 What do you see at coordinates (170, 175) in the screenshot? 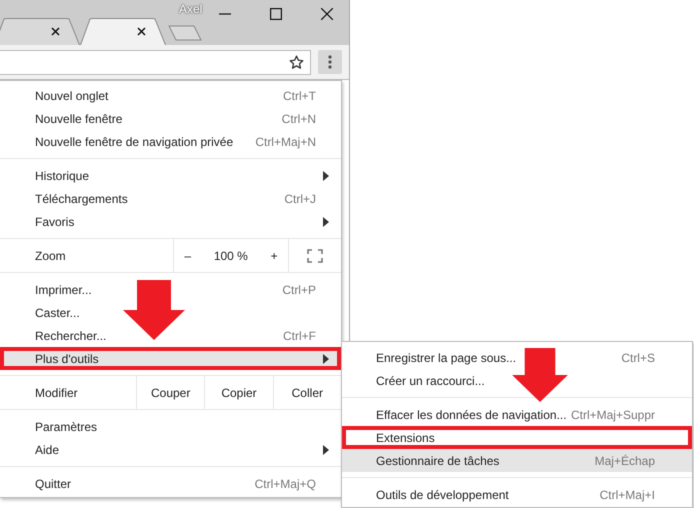
I see `menu-item: Historique` at bounding box center [170, 175].